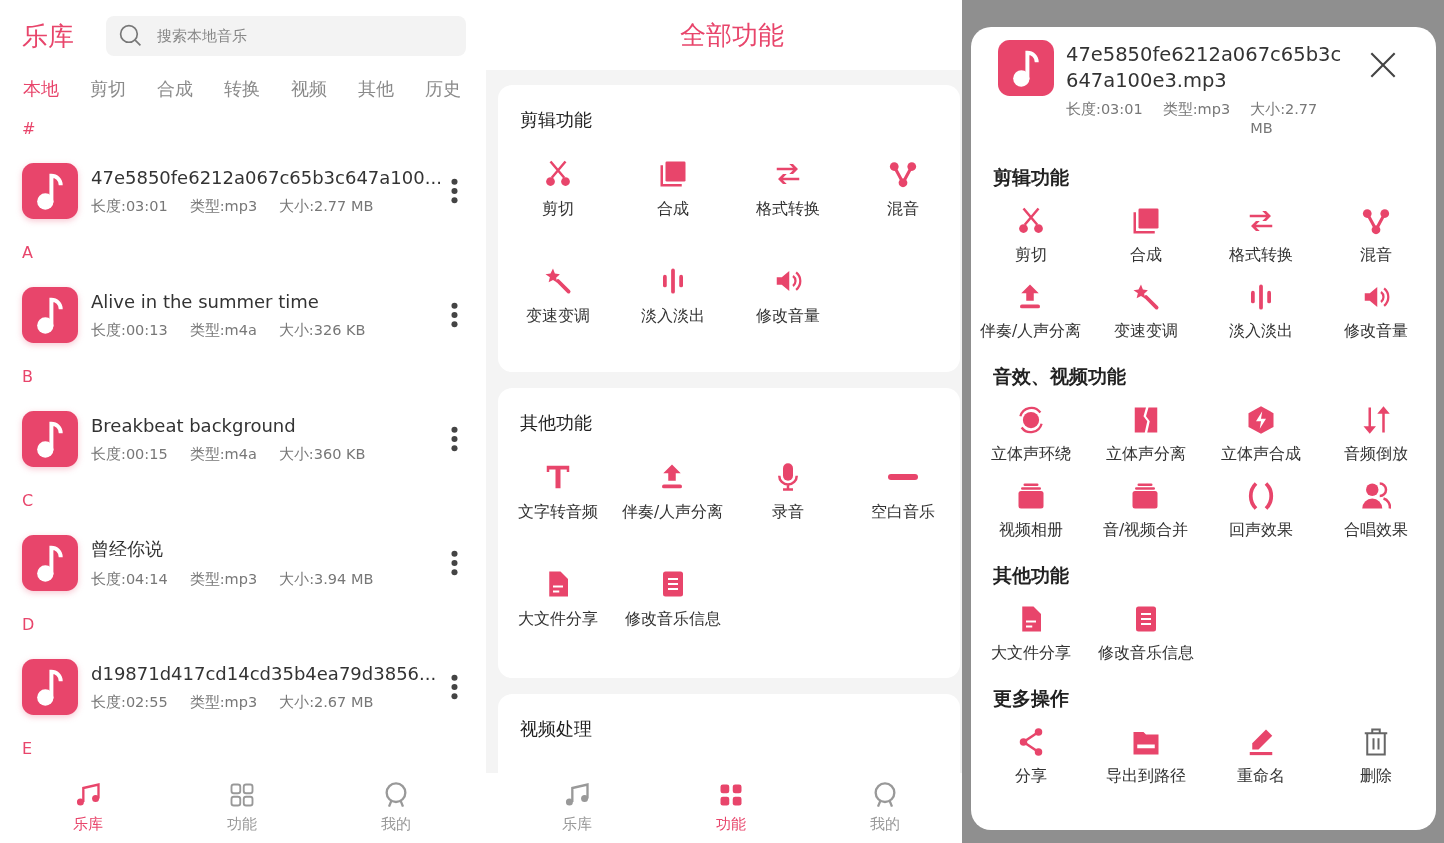 This screenshot has width=1444, height=843. I want to click on song-duration: 长度:02:55, so click(129, 702).